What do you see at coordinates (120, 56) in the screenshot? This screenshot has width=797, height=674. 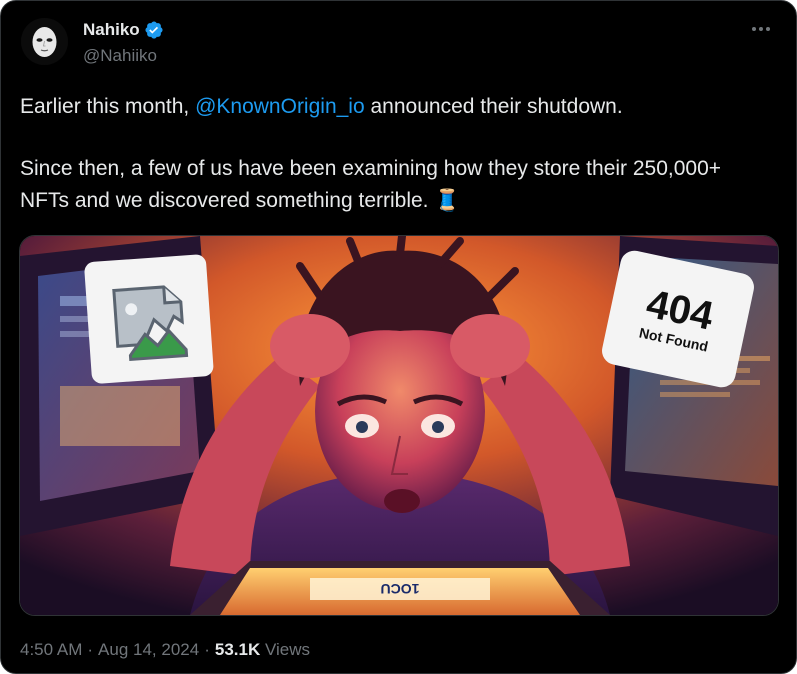 I see `author-handle: @Nahiiko` at bounding box center [120, 56].